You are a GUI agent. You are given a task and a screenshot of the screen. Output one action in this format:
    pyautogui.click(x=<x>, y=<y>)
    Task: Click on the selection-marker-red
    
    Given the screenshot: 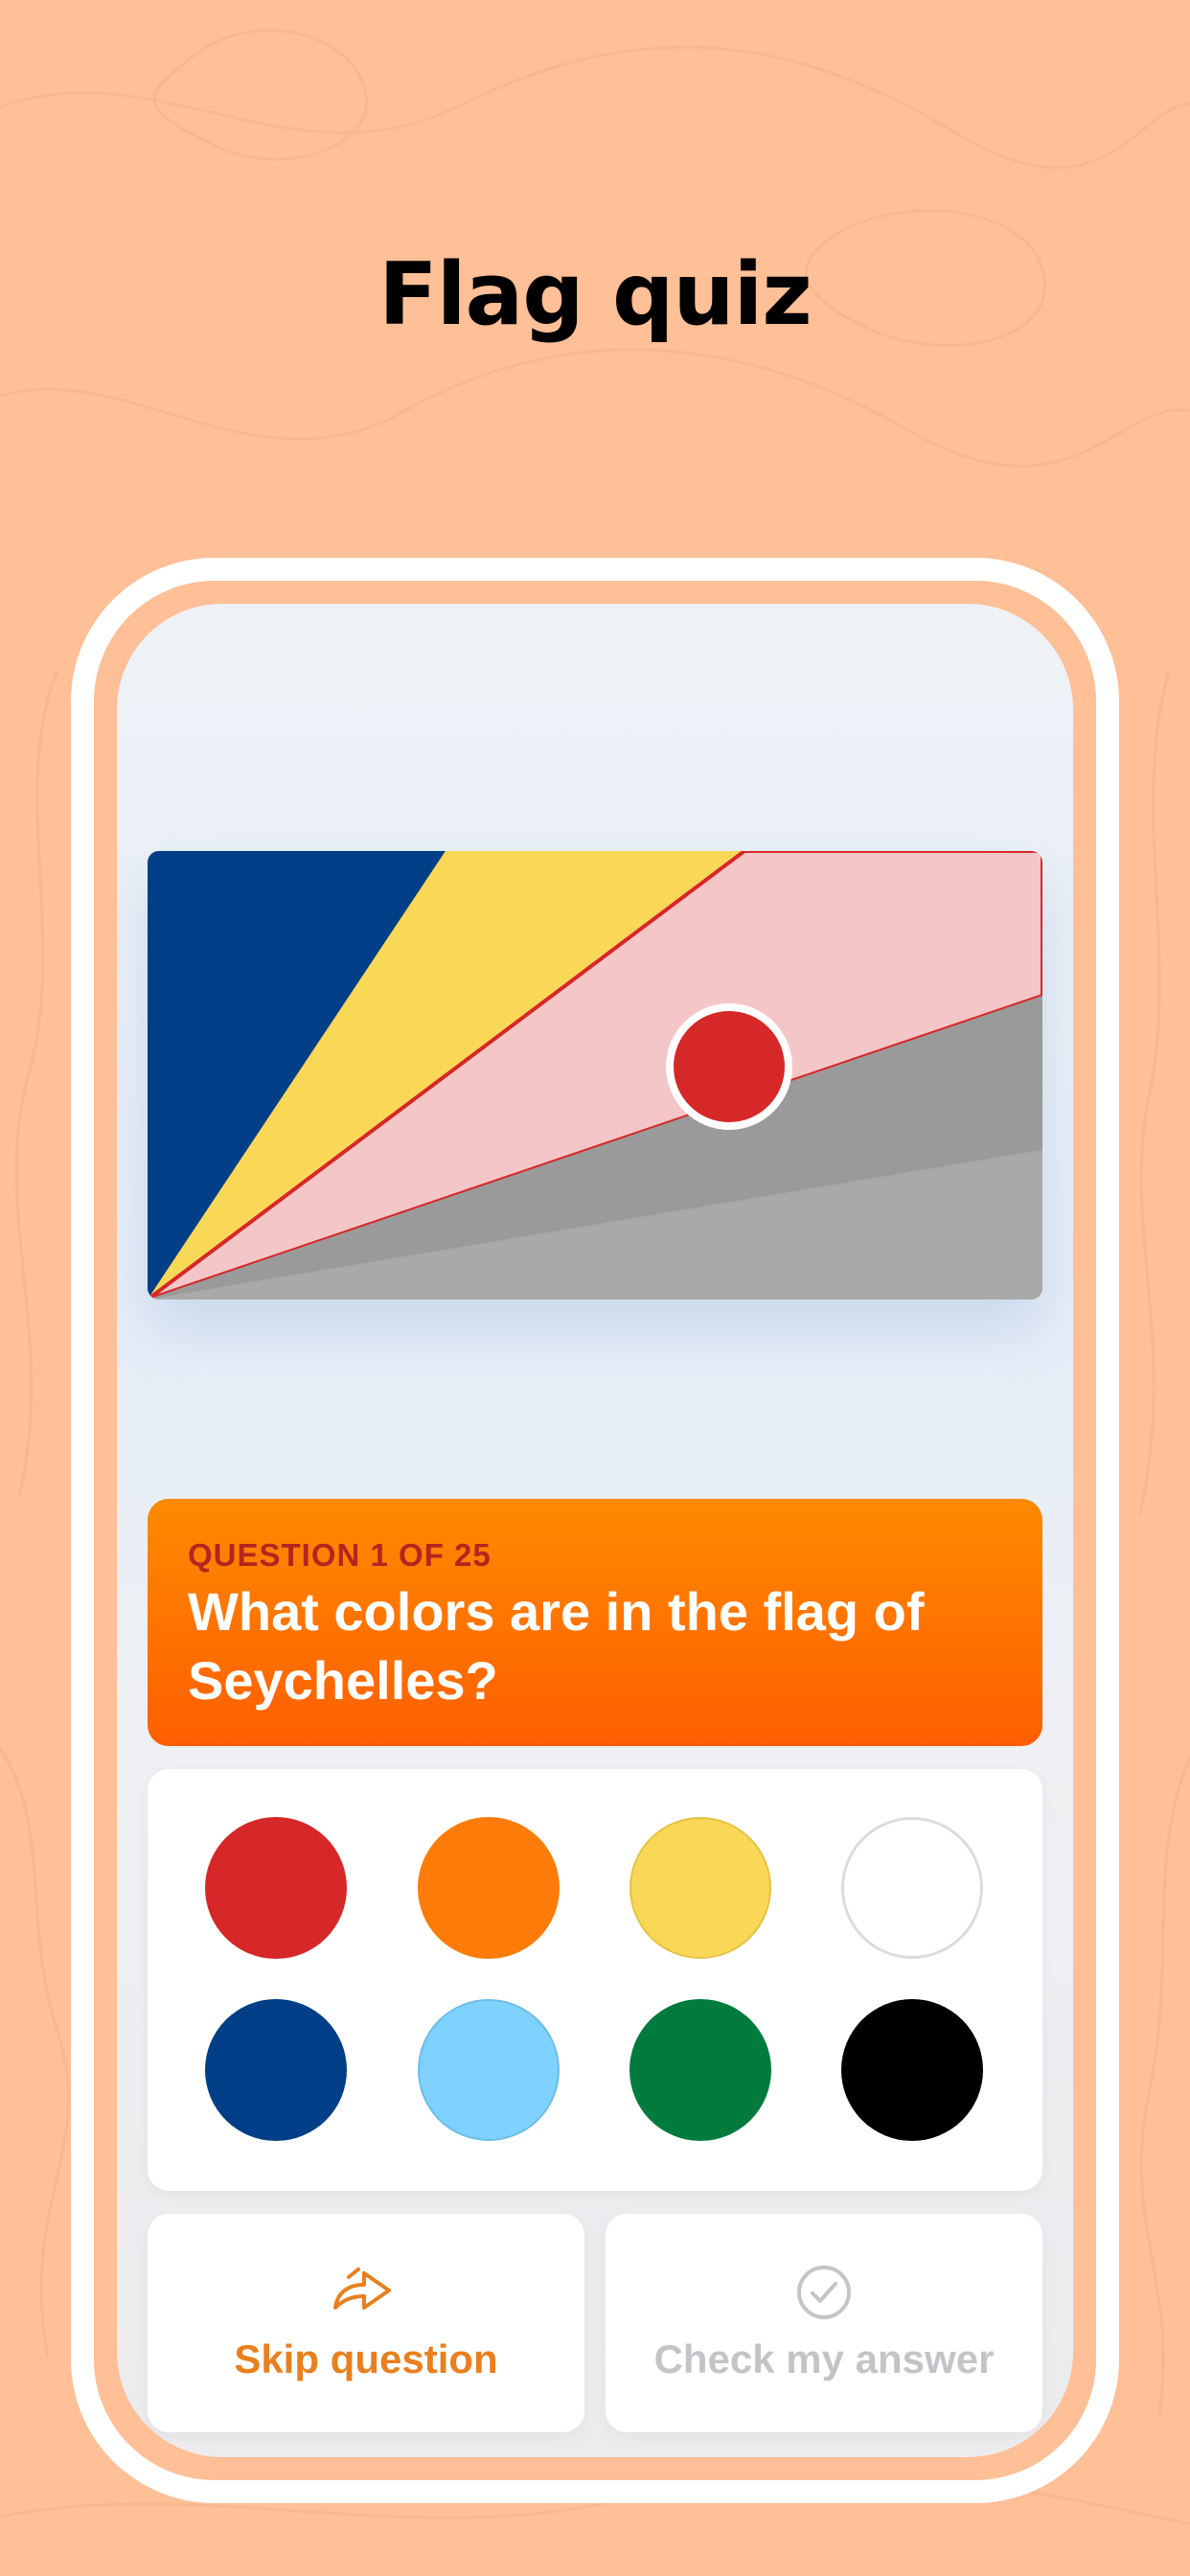 What is the action you would take?
    pyautogui.click(x=730, y=1066)
    